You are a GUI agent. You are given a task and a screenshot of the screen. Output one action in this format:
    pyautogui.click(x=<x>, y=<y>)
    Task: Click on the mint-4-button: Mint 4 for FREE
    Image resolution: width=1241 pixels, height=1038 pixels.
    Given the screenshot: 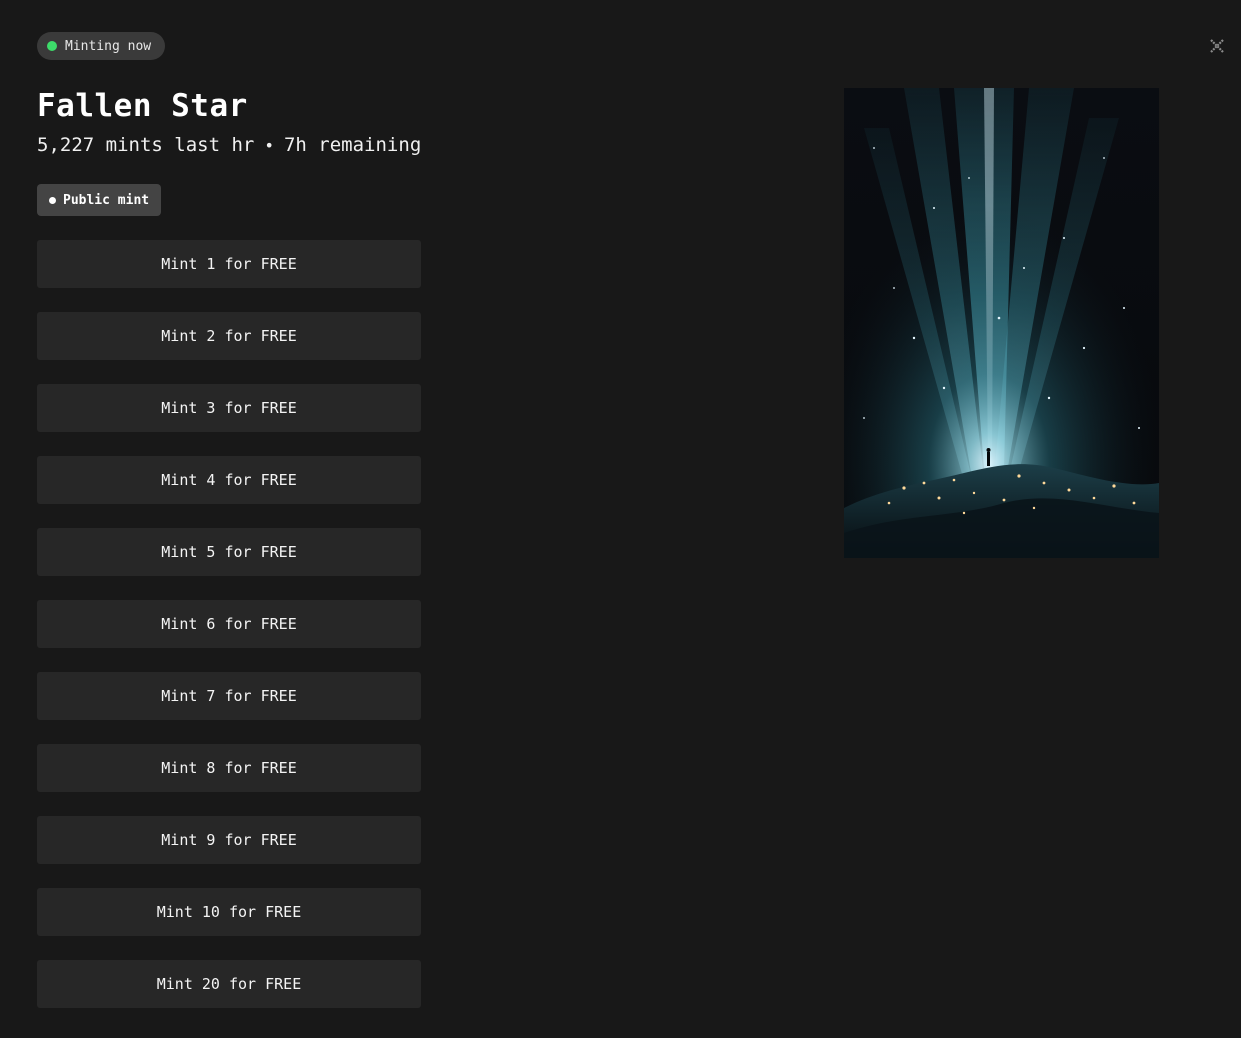 What is the action you would take?
    pyautogui.click(x=229, y=480)
    